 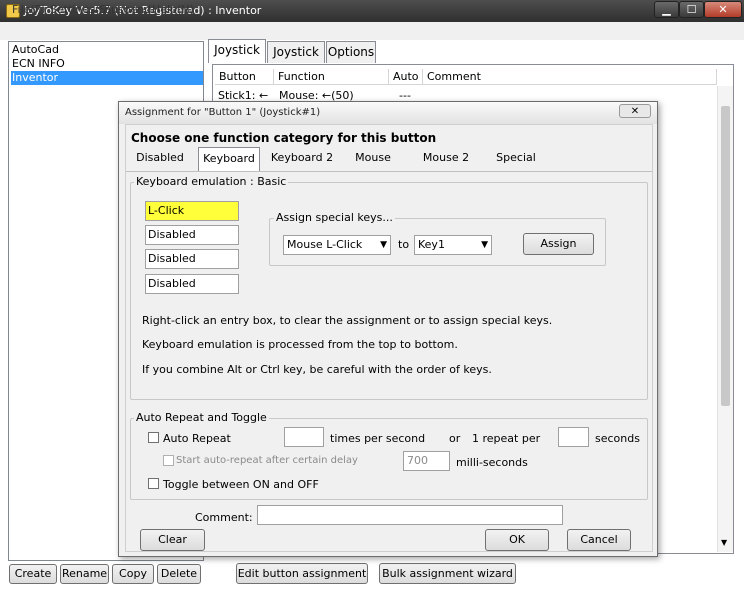 What do you see at coordinates (192, 235) in the screenshot?
I see `key-entry-2: Disabled` at bounding box center [192, 235].